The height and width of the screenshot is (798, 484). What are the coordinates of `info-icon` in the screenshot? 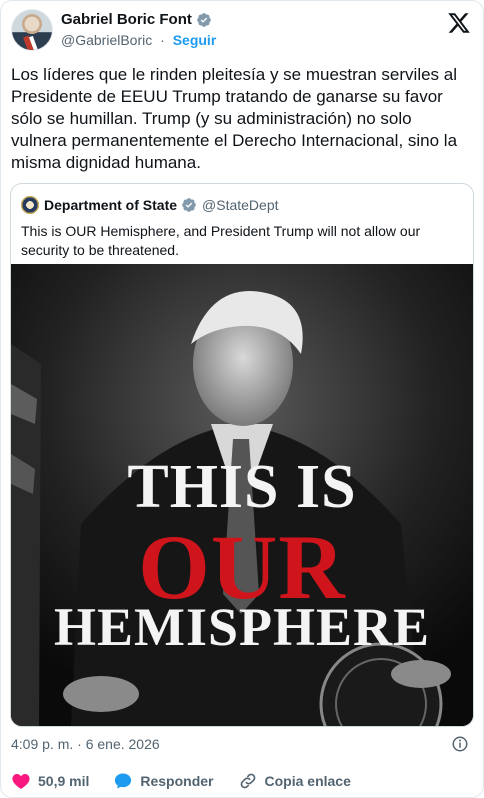 It's located at (460, 744).